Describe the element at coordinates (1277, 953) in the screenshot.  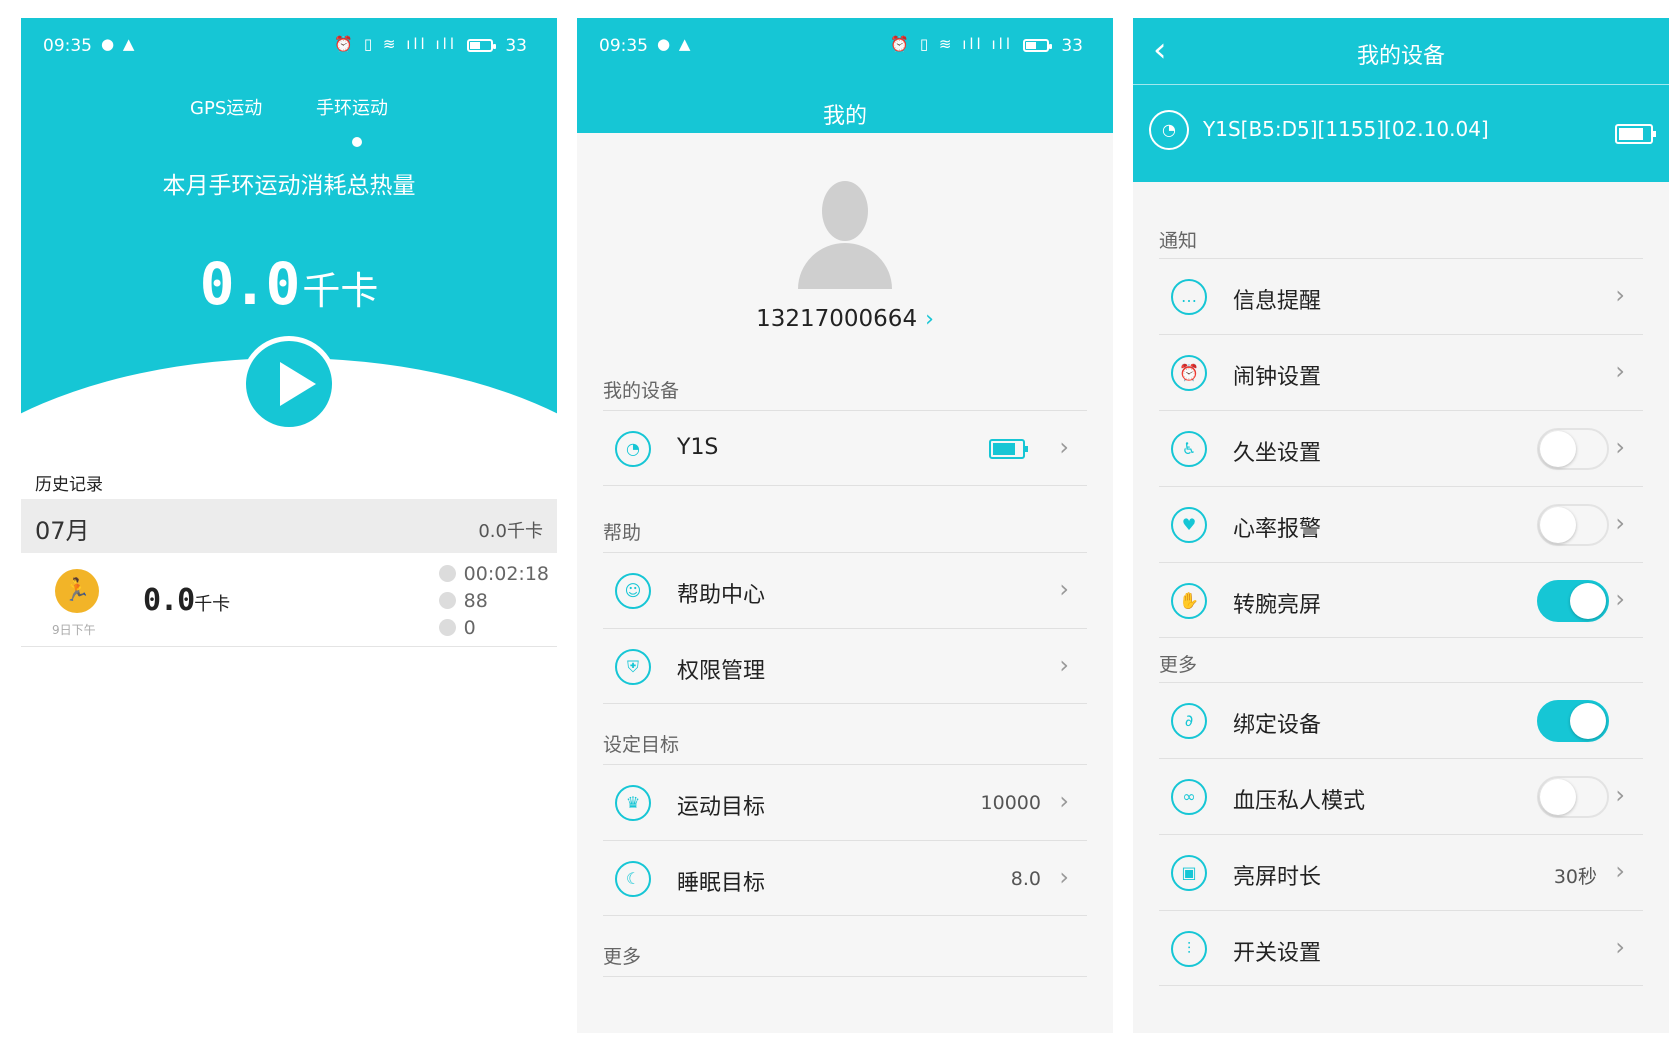
I see `setting-label: 开关设置` at that location.